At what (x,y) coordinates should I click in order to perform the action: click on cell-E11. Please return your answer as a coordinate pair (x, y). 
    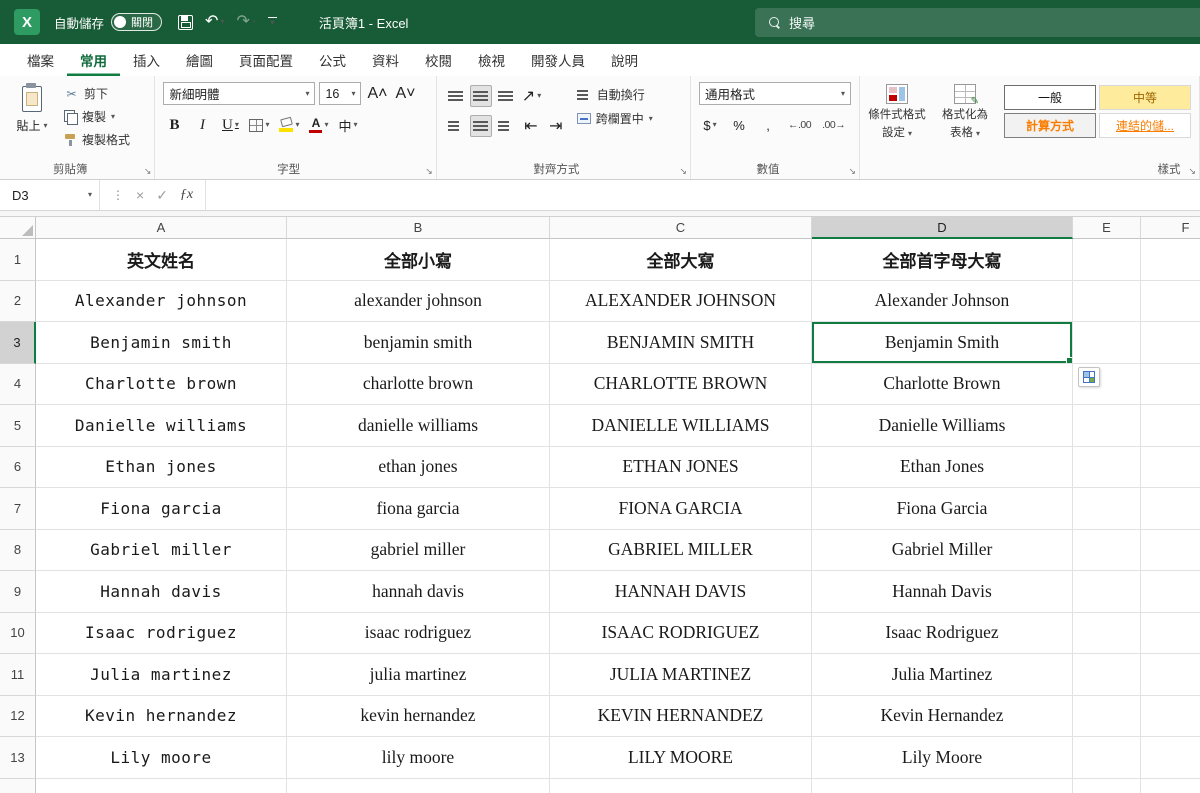
    Looking at the image, I should click on (1107, 675).